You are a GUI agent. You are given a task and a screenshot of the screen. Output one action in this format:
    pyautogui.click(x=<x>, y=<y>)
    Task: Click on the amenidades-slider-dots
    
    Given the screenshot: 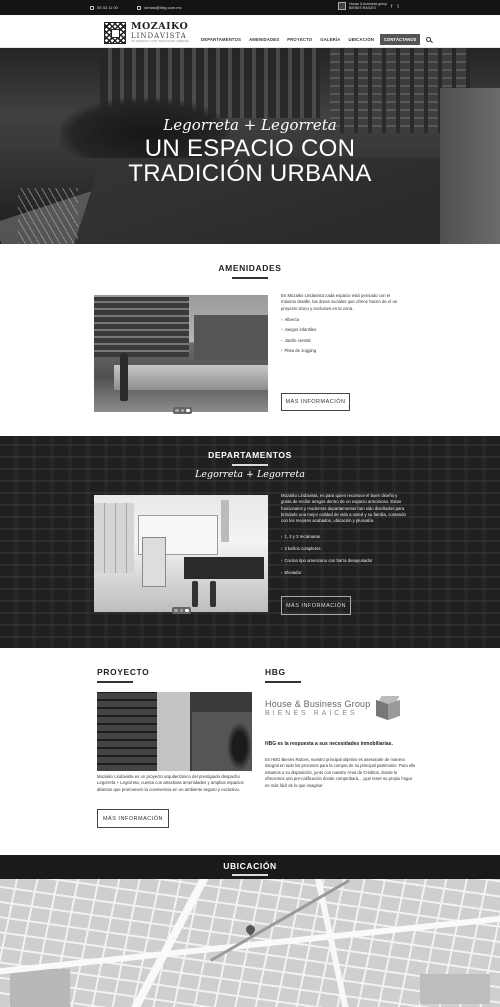 What is the action you would take?
    pyautogui.click(x=182, y=410)
    